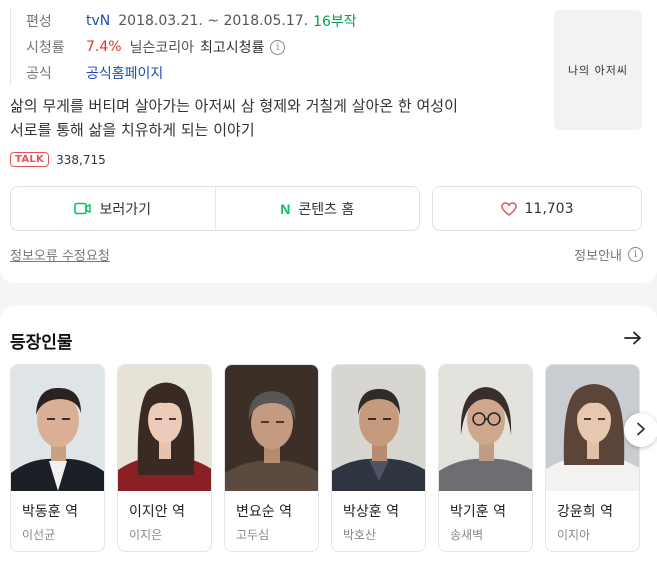 Image resolution: width=657 pixels, height=569 pixels. I want to click on cast-card: 이지안 역 이지은, so click(164, 458).